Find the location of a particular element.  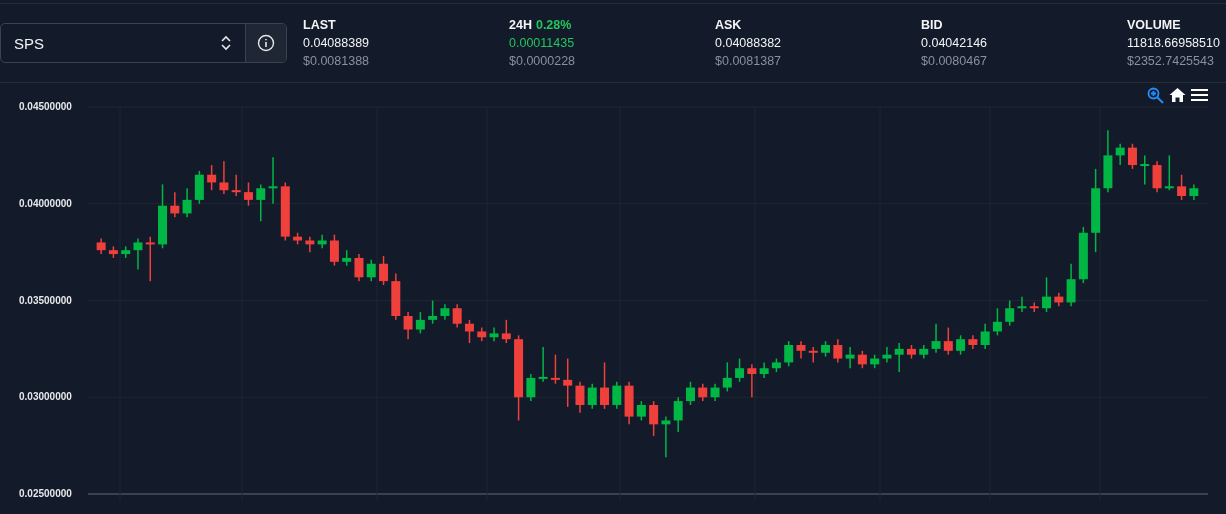

stat-value: 11818.66958510 is located at coordinates (1173, 43).